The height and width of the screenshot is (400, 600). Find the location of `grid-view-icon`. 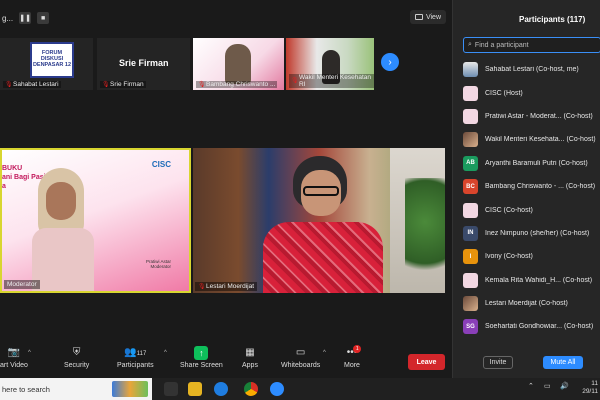

grid-view-icon is located at coordinates (418, 17).